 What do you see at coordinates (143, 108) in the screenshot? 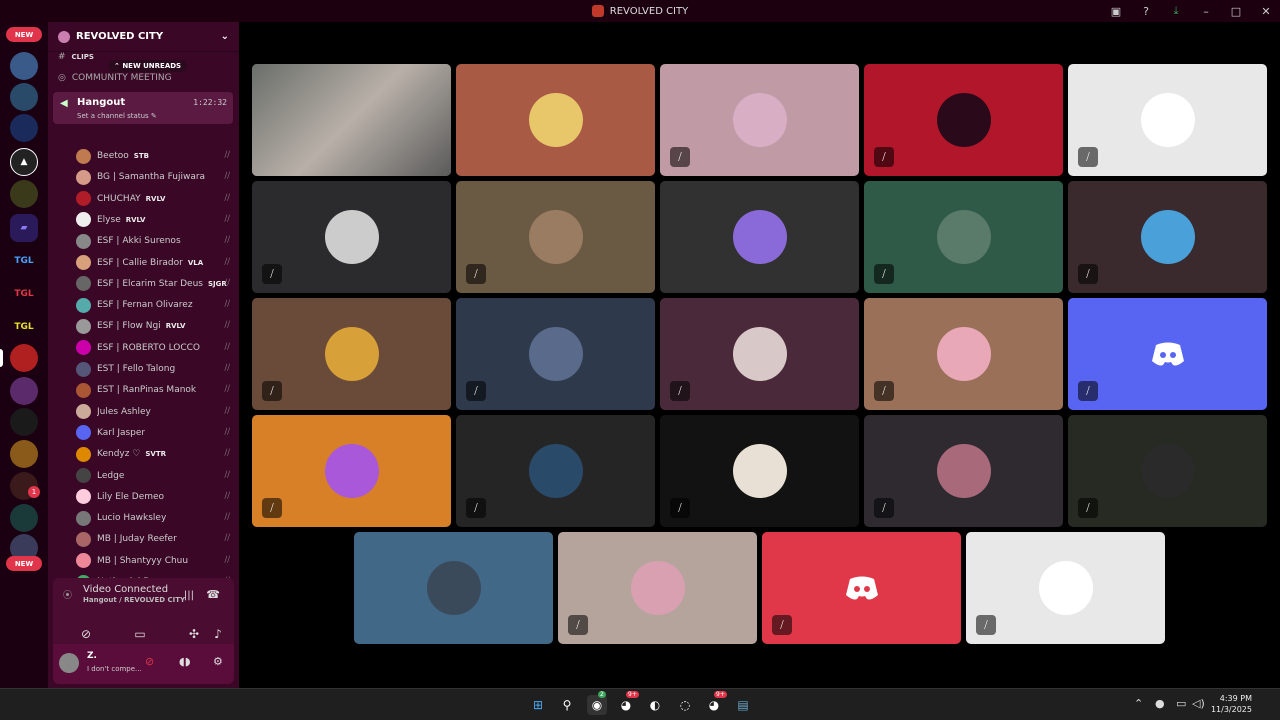
I see `voice-channel-hangout: ◀ Hangout 1:22:32 Set a channel status ✎` at bounding box center [143, 108].